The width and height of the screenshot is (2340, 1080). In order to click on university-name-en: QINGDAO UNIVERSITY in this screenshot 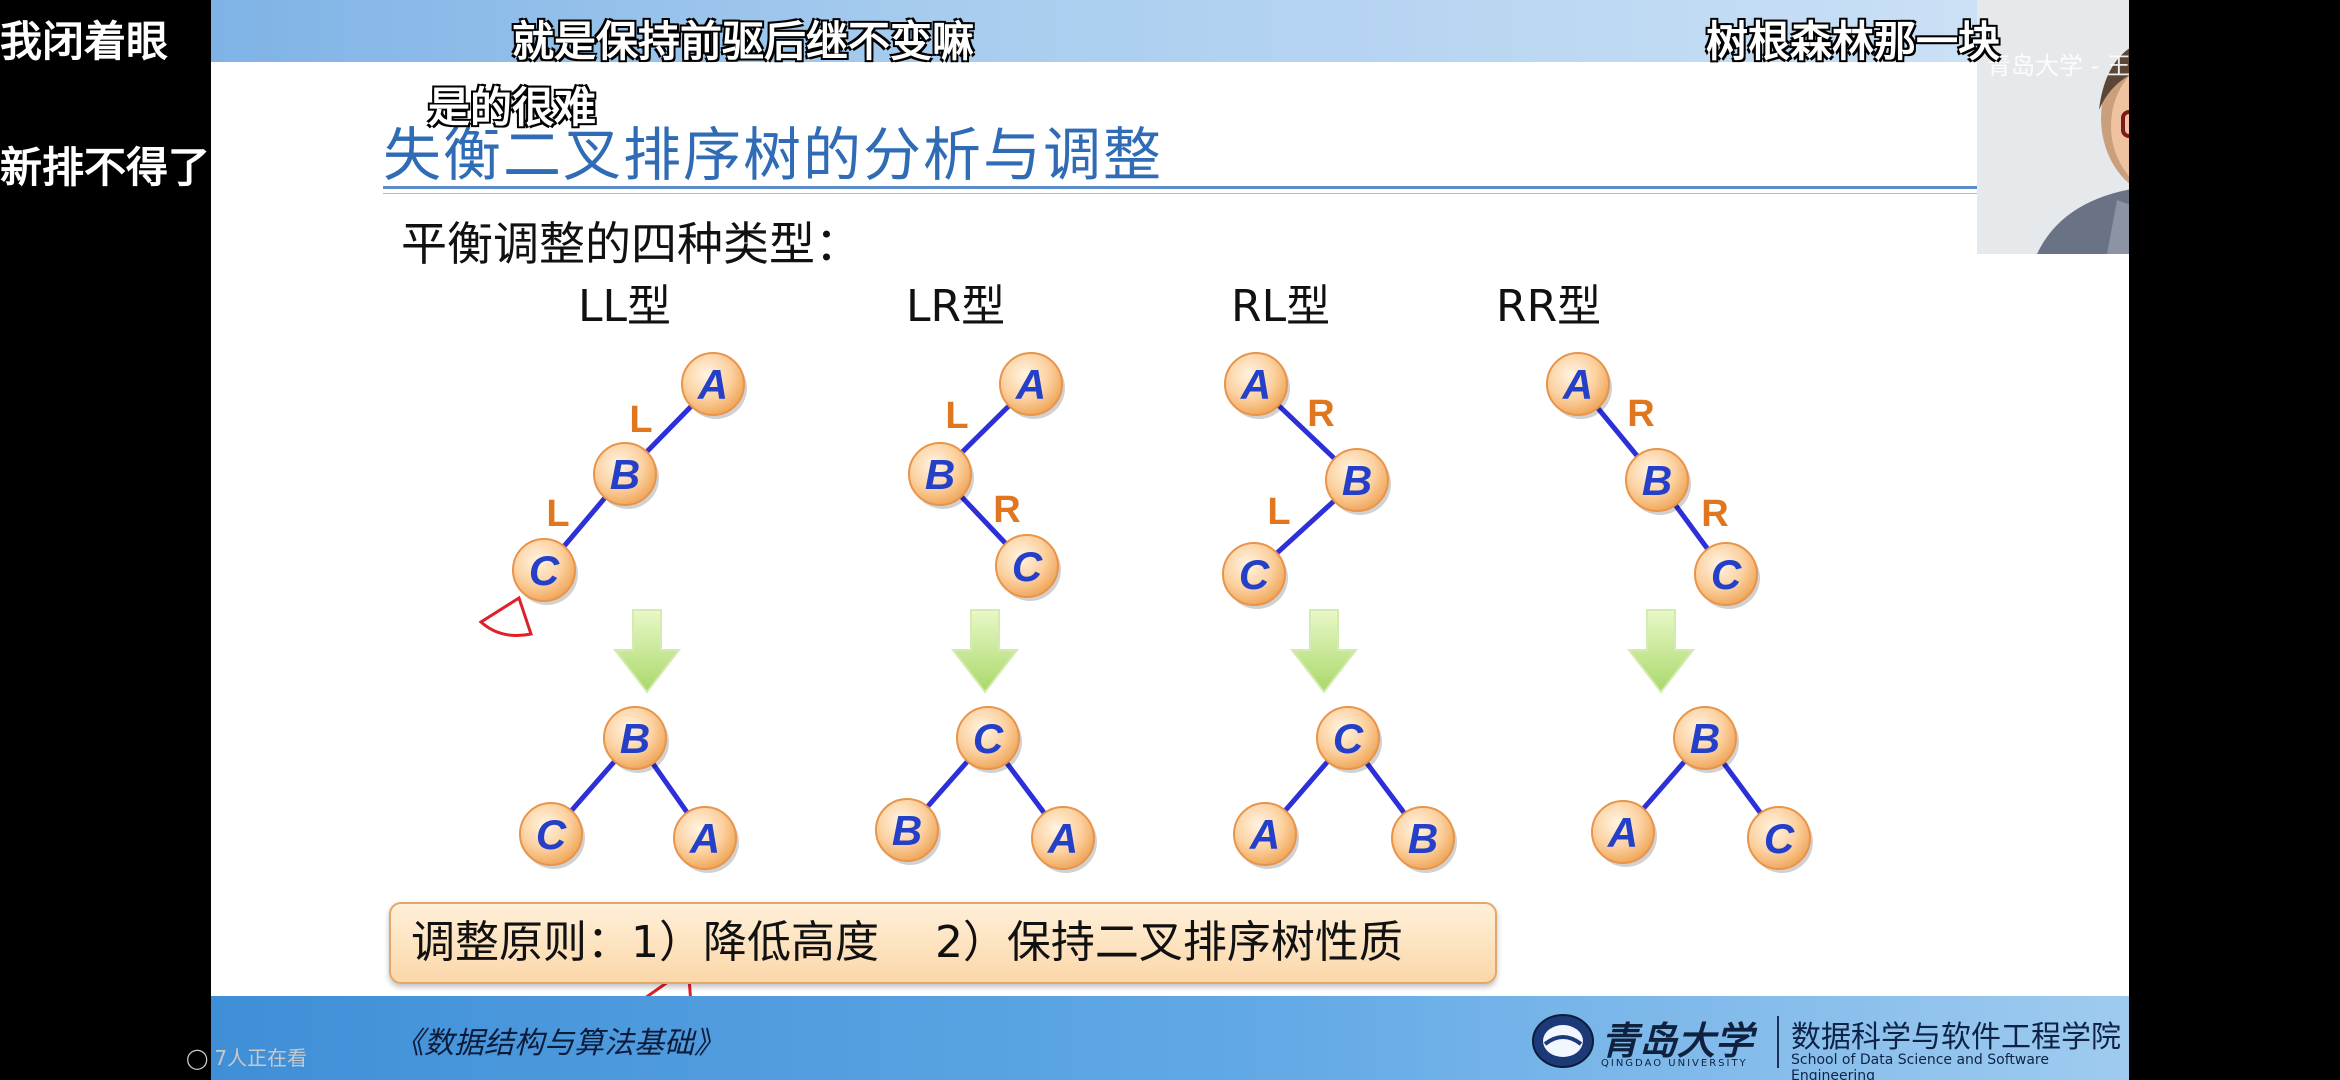, I will do `click(1674, 1063)`.